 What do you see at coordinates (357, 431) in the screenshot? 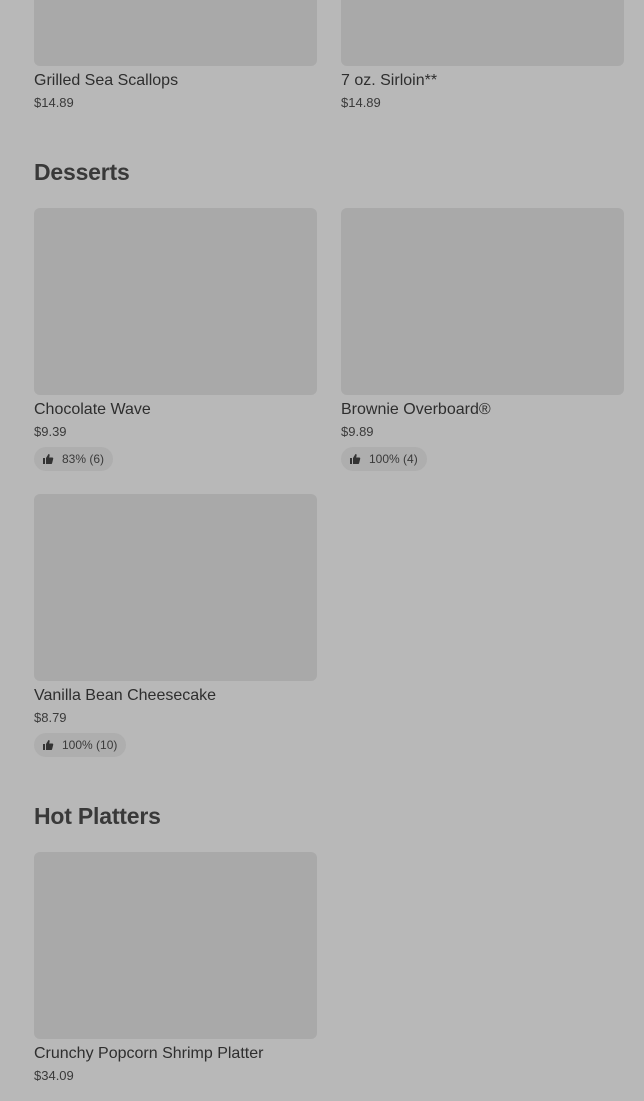
I see `menu-item-price: $9.89` at bounding box center [357, 431].